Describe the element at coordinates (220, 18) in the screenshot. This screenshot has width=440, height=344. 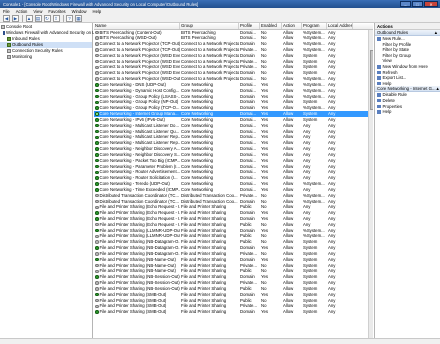
I see `toolbar: ◀ ▶ ▲ ▤ ↻ ⇪ ? ▦` at that location.